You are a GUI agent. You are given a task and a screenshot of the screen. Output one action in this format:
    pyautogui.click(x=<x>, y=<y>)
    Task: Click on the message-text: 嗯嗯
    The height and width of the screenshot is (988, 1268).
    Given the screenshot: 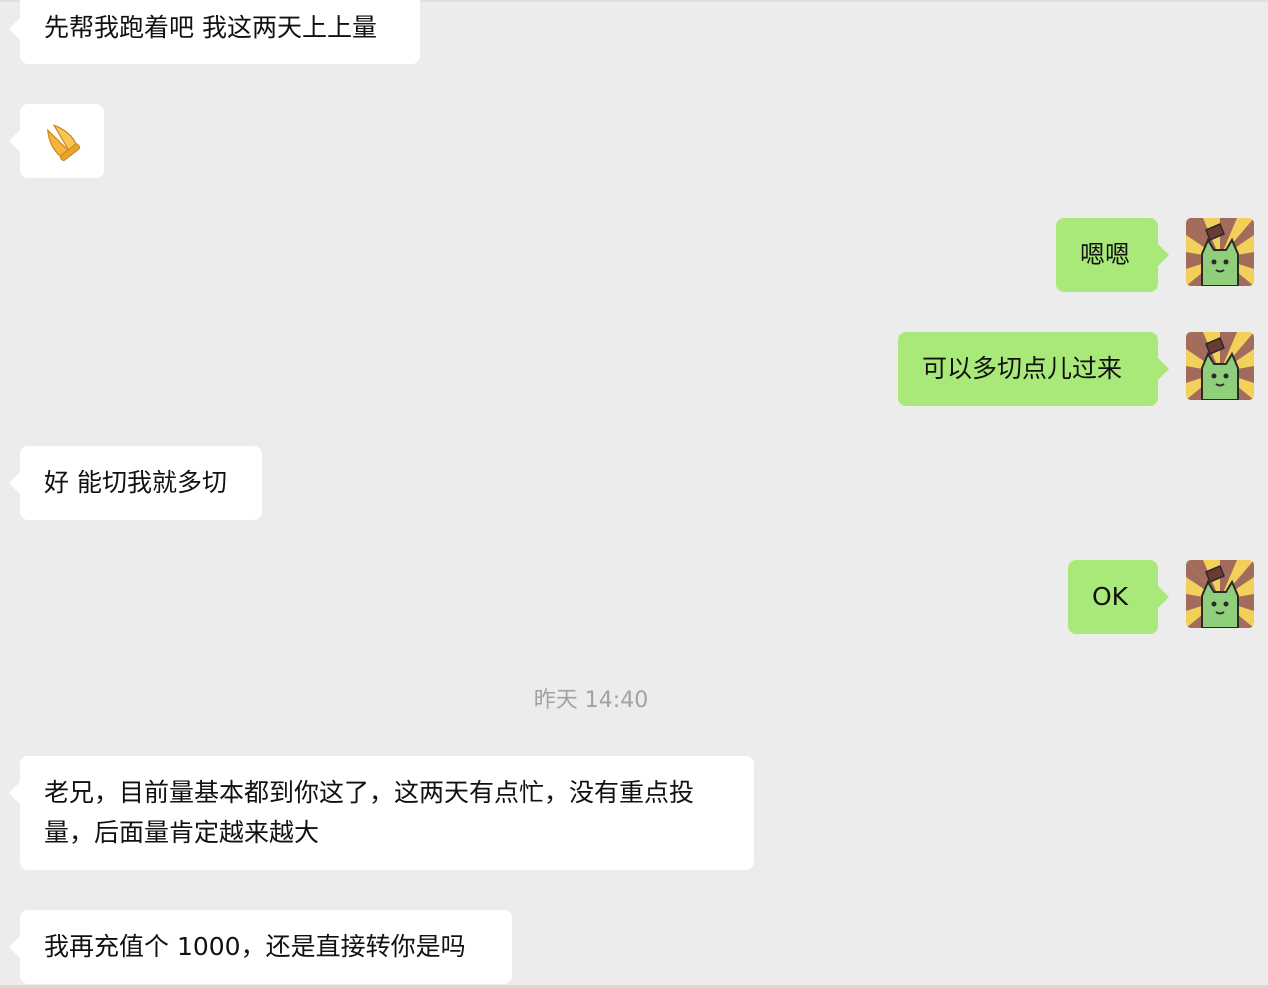 What is the action you would take?
    pyautogui.click(x=1105, y=254)
    